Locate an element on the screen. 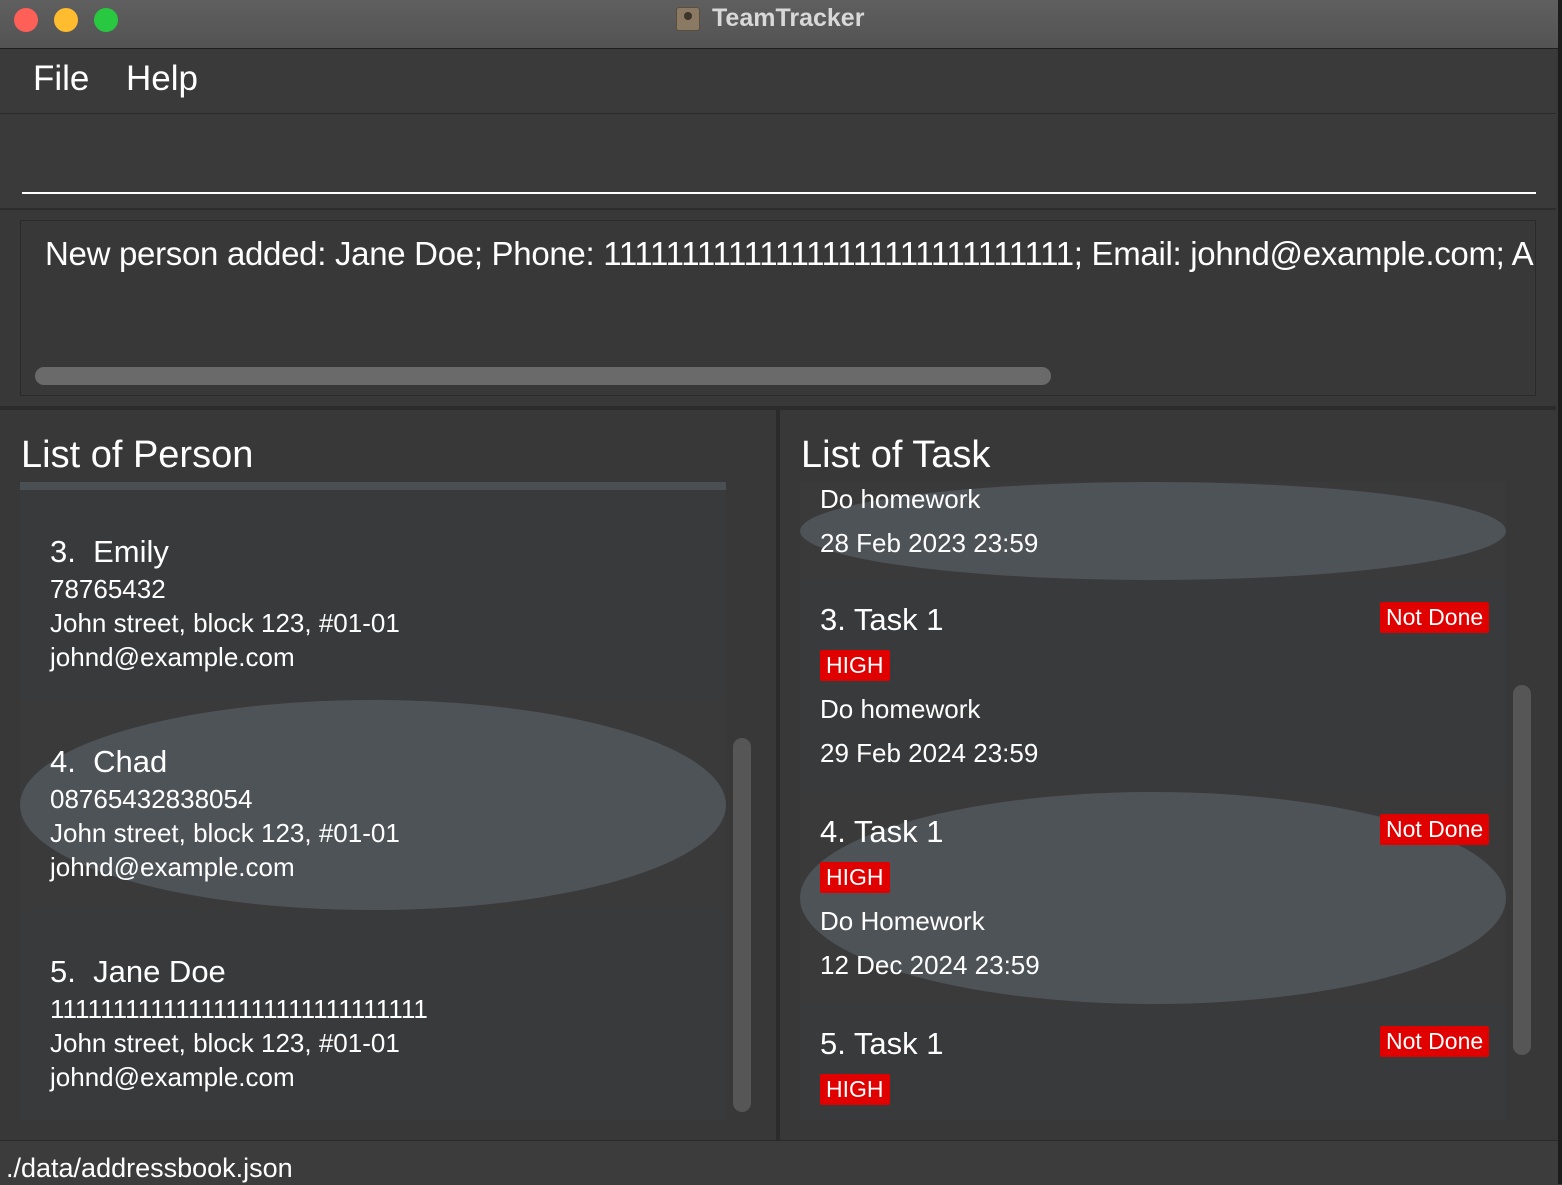 Image resolution: width=1562 pixels, height=1185 pixels. person-index: 4. is located at coordinates (63, 761).